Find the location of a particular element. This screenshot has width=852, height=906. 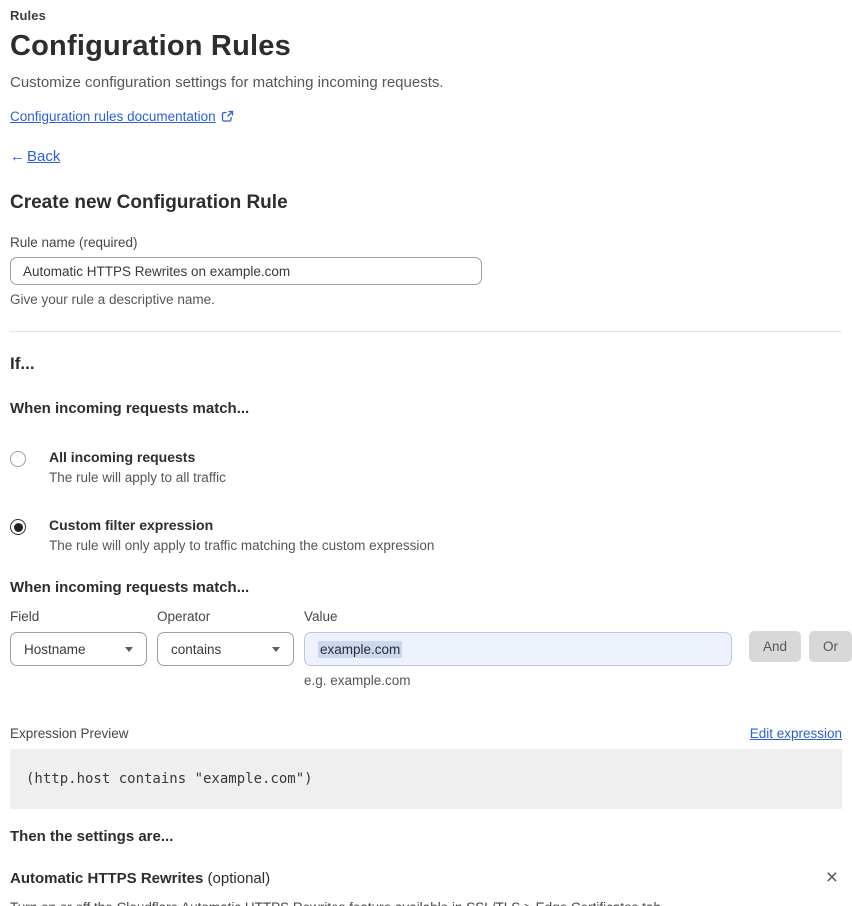

documentation-link: Configuration rules documentation is located at coordinates (113, 116).